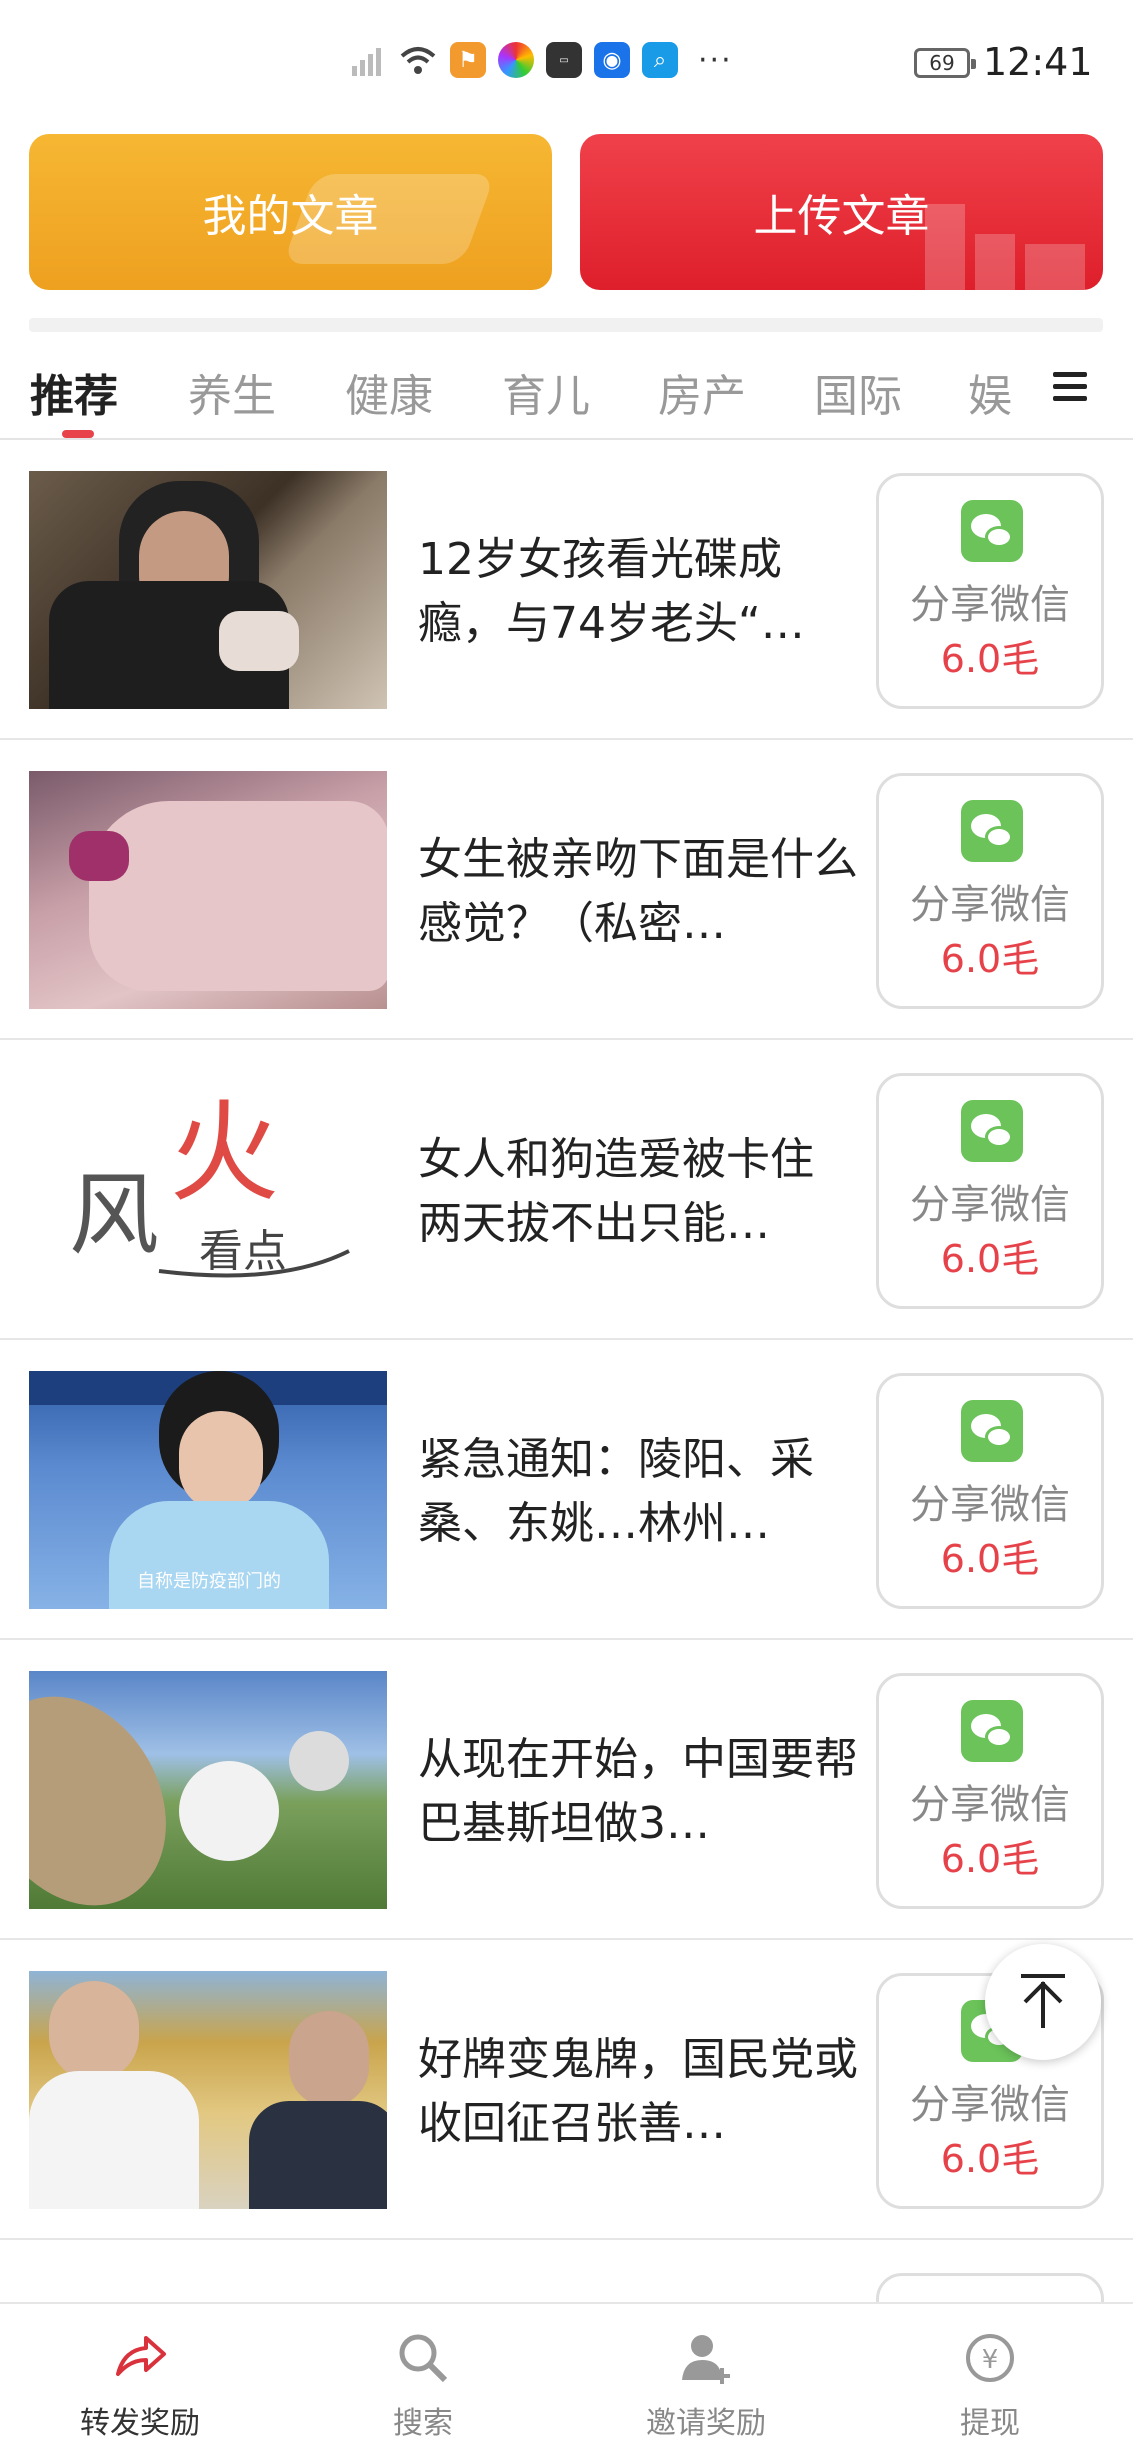 This screenshot has height=2453, width=1133. I want to click on satellite-dish-white, so click(229, 1811).